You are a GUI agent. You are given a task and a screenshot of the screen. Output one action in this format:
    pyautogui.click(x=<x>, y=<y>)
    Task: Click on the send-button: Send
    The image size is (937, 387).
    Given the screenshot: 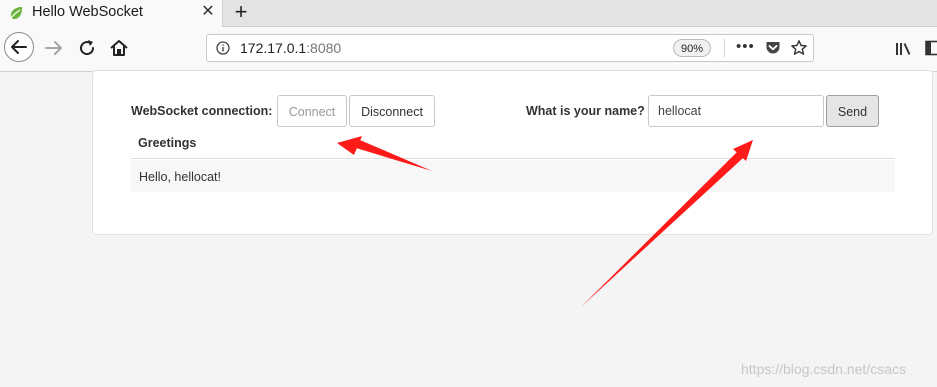 What is the action you would take?
    pyautogui.click(x=852, y=111)
    